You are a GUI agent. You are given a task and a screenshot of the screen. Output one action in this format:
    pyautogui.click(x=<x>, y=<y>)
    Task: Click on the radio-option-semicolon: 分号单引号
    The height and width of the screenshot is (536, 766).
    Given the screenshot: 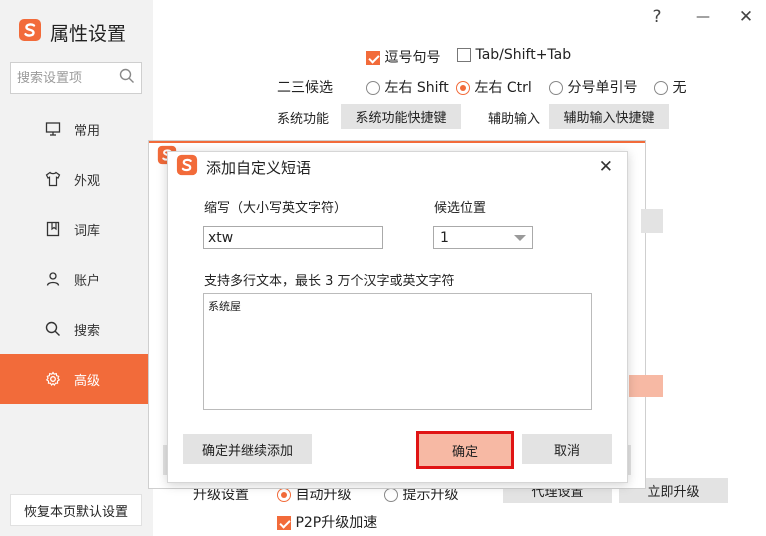 What is the action you would take?
    pyautogui.click(x=593, y=87)
    